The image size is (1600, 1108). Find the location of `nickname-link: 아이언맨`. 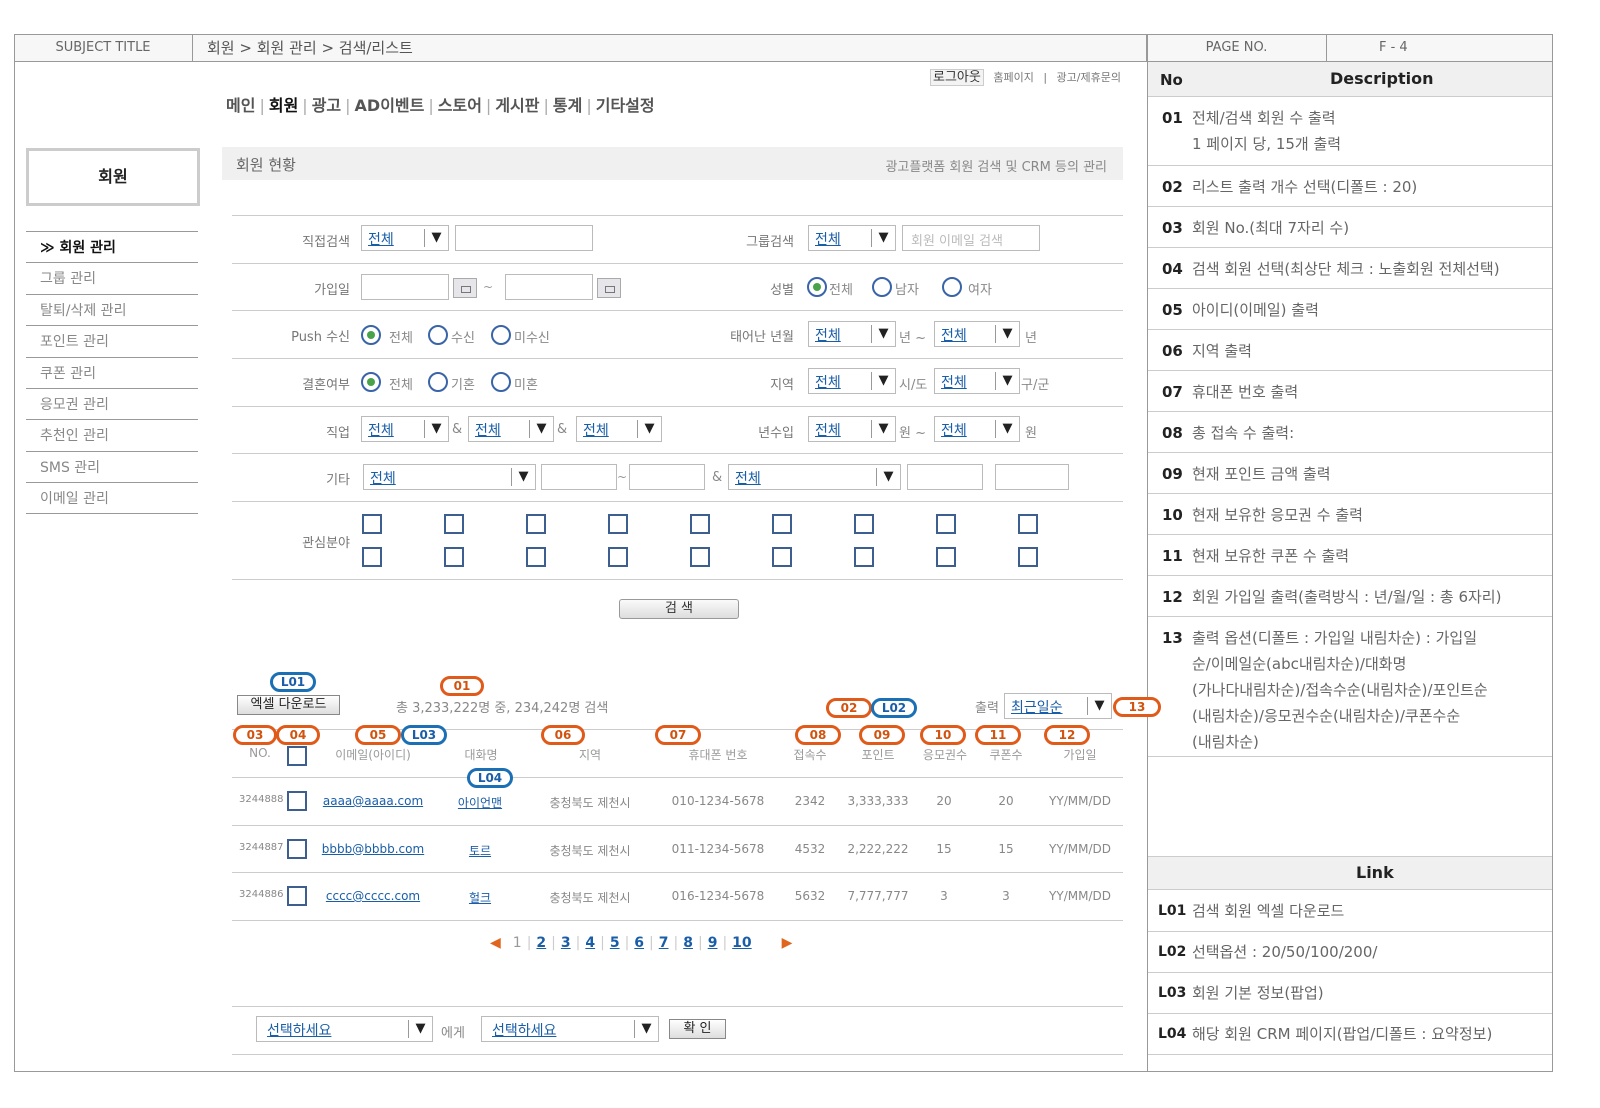

nickname-link: 아이언맨 is located at coordinates (480, 802).